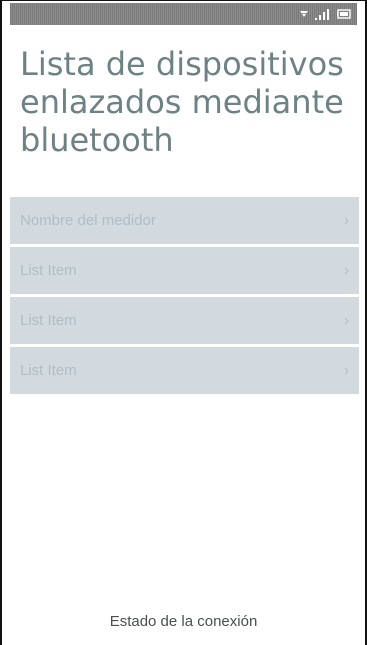 The height and width of the screenshot is (645, 367). Describe the element at coordinates (304, 14) in the screenshot. I see `wifi-icon` at that location.